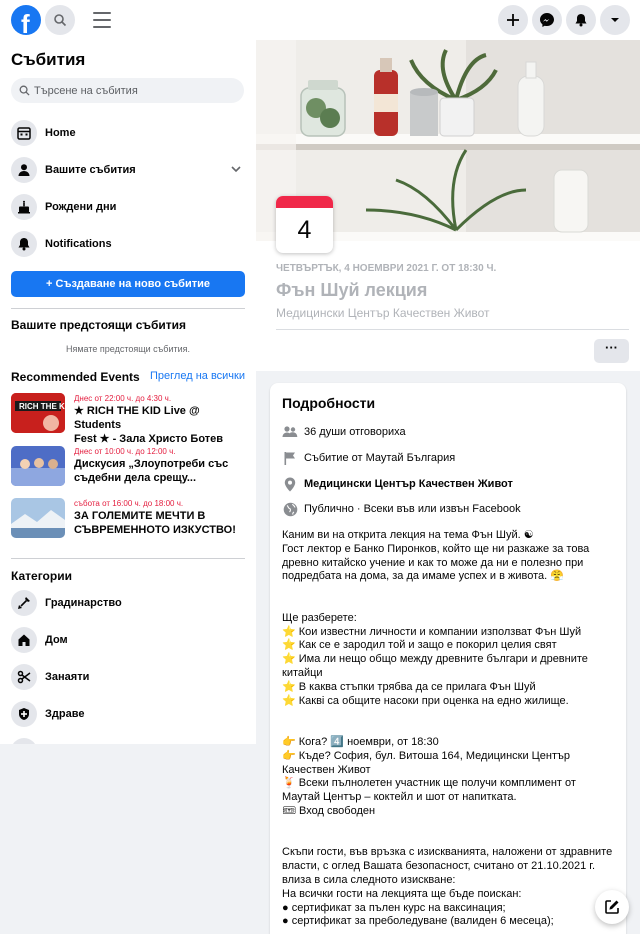  What do you see at coordinates (90, 170) in the screenshot?
I see `sidebar-item-label: Вашите събития` at bounding box center [90, 170].